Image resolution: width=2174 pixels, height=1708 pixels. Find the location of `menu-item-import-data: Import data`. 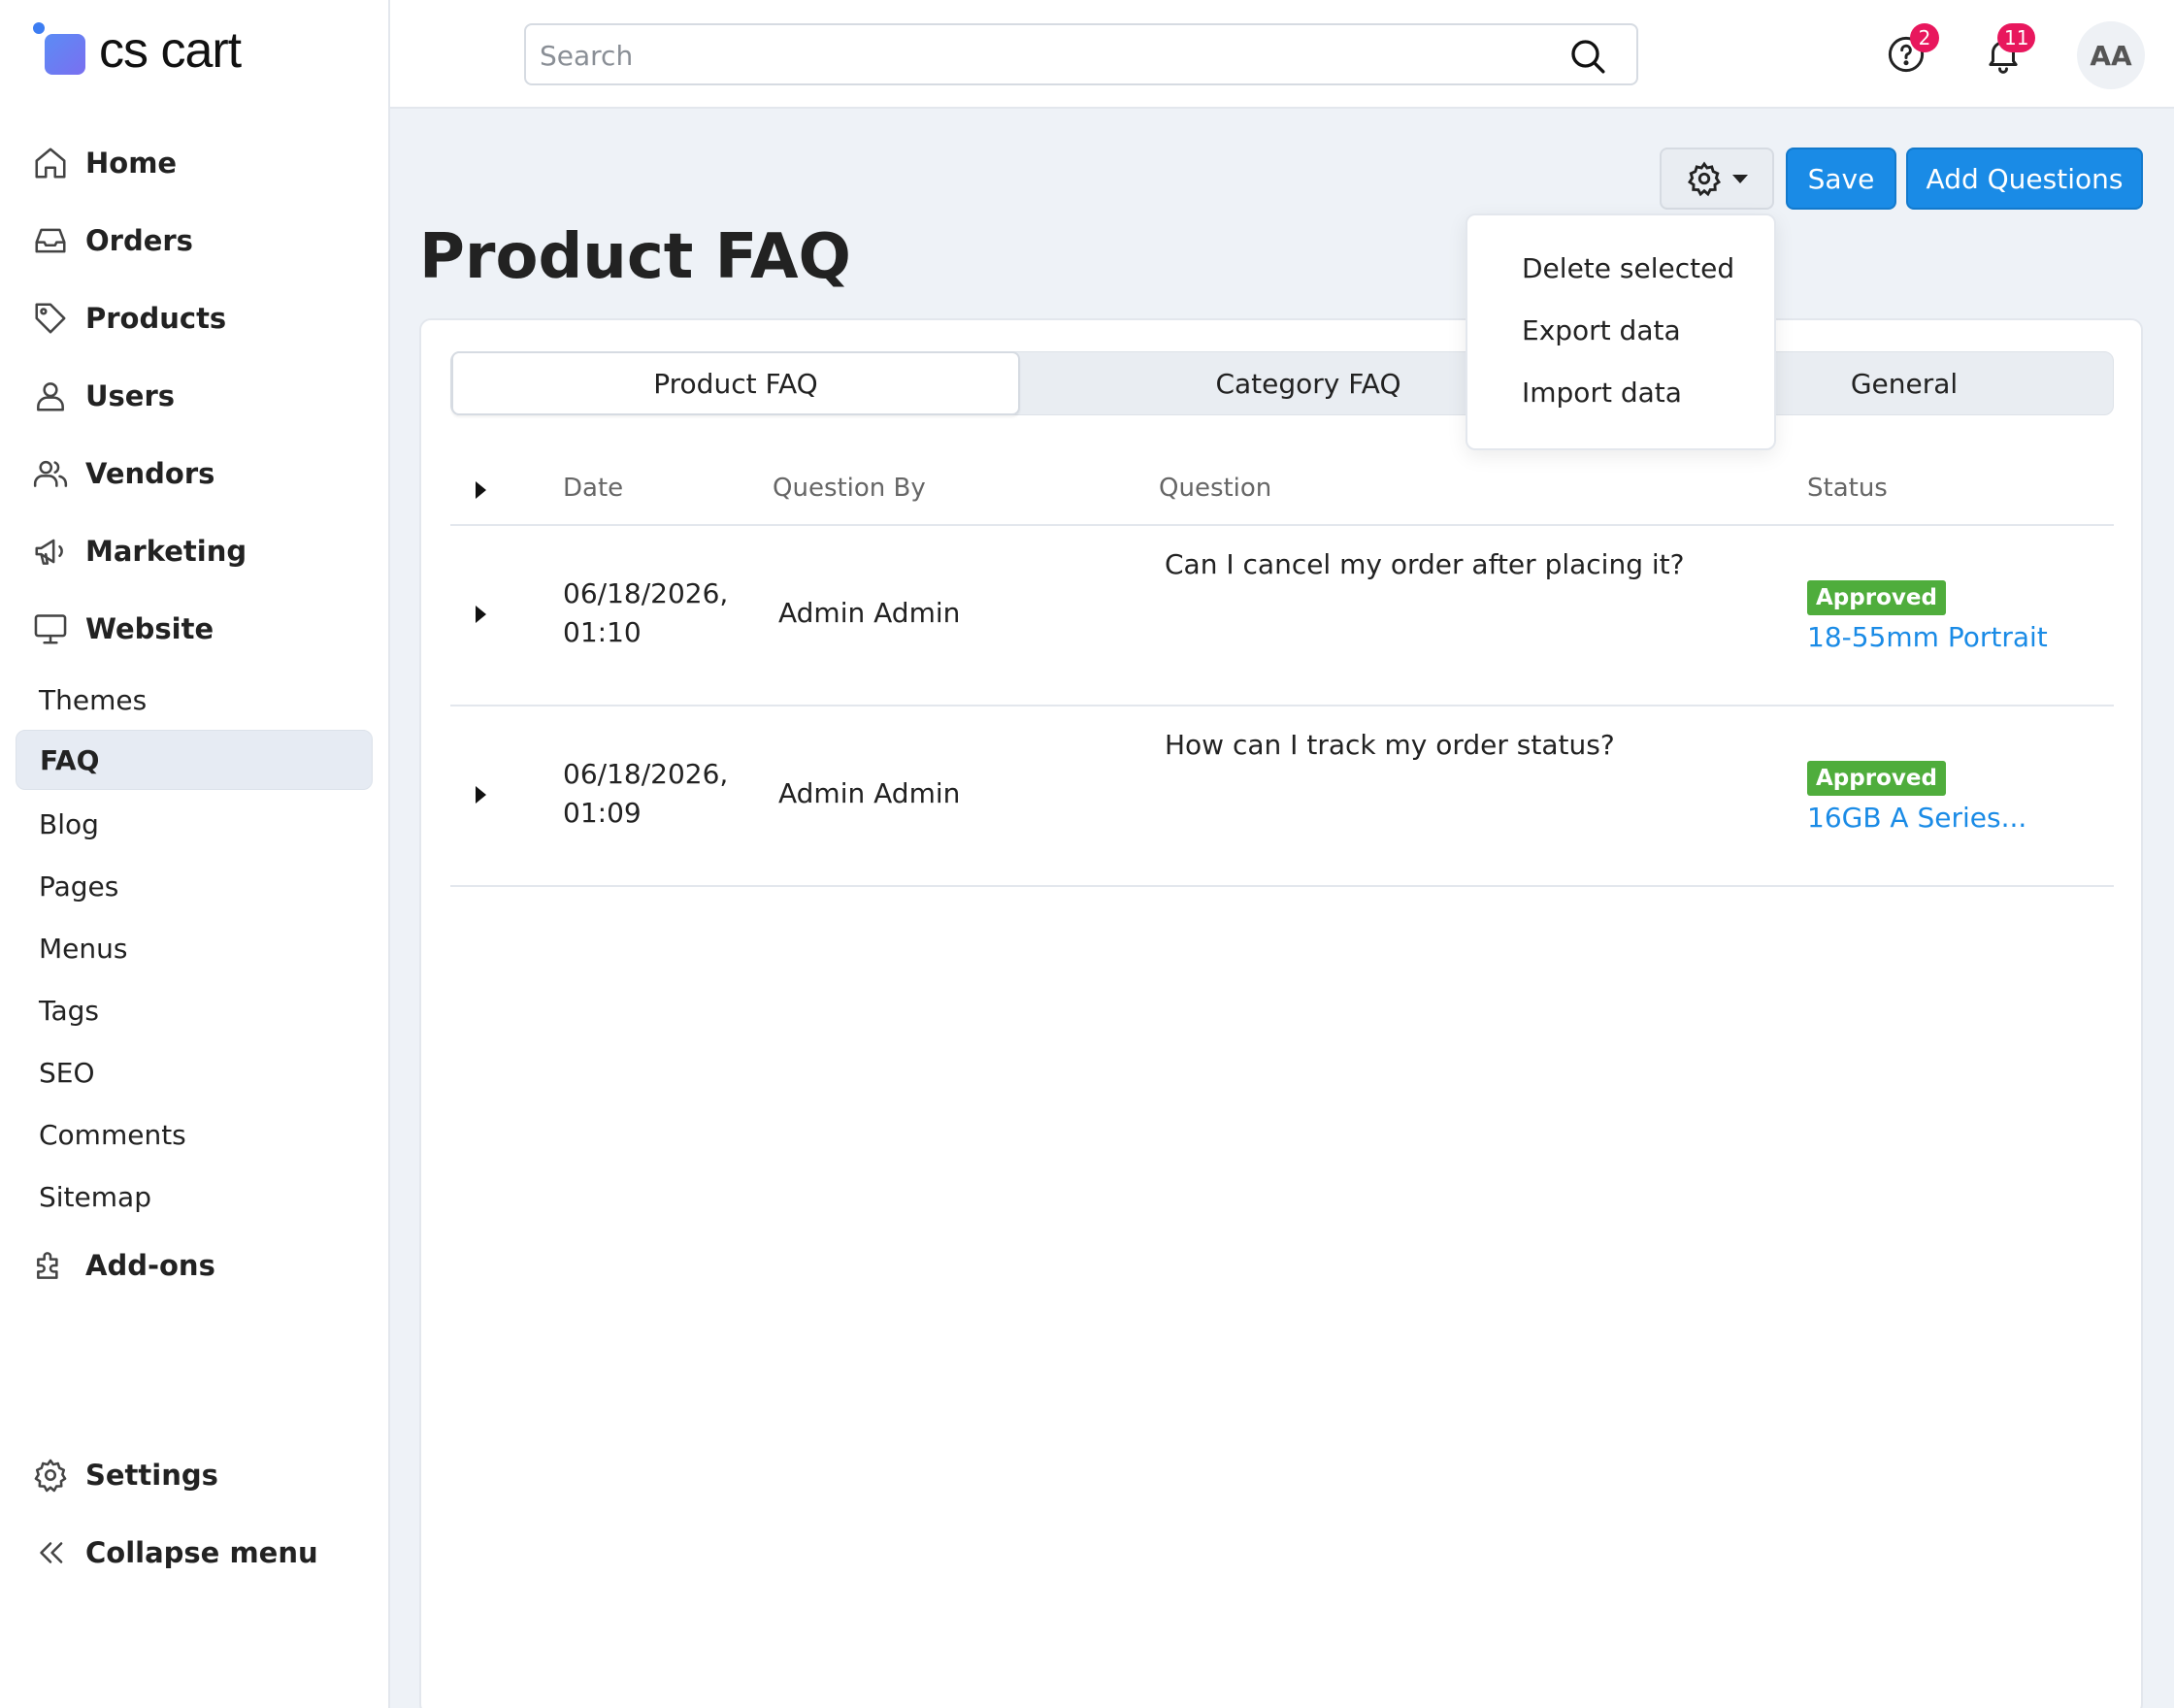

menu-item-import-data: Import data is located at coordinates (1602, 393).